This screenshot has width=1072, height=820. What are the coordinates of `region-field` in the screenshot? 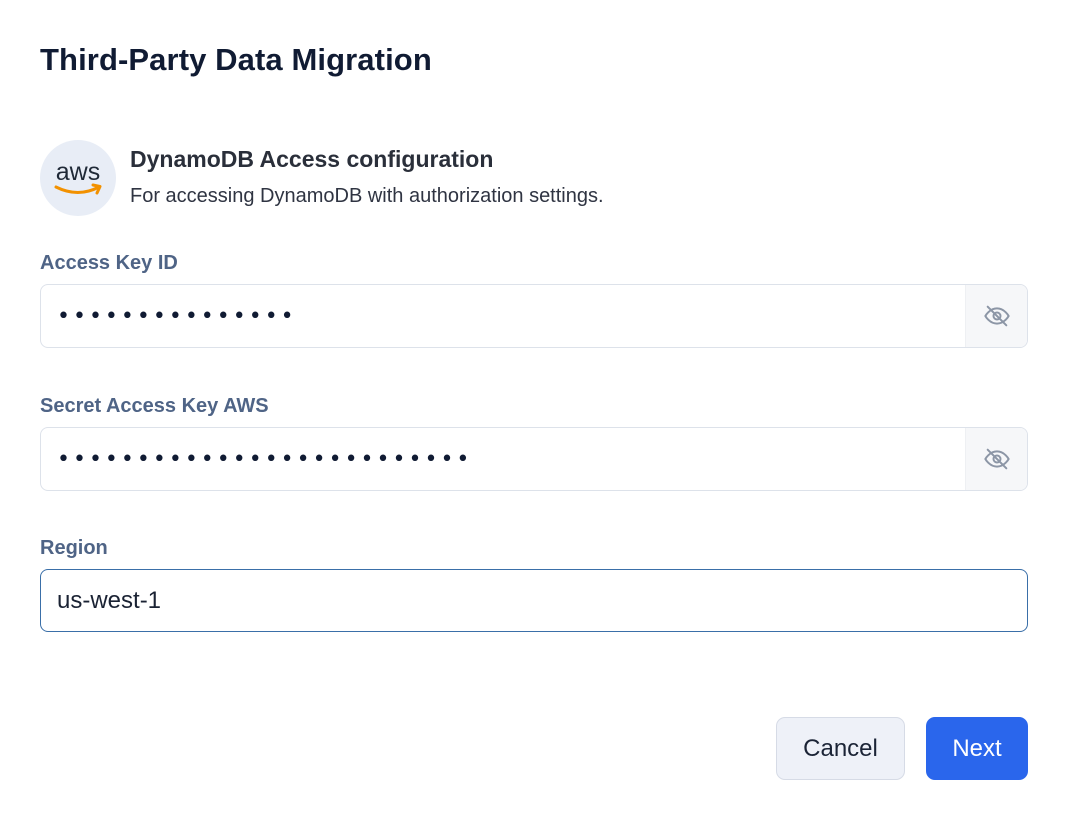 It's located at (534, 600).